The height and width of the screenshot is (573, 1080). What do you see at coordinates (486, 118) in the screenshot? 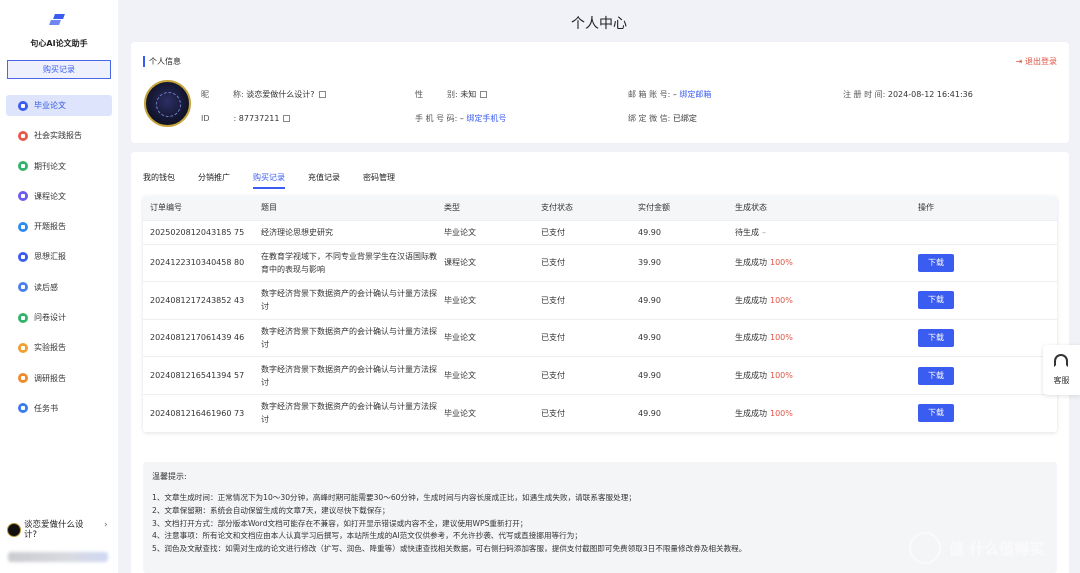
I see `bind-phone-link: 绑定手机号` at bounding box center [486, 118].